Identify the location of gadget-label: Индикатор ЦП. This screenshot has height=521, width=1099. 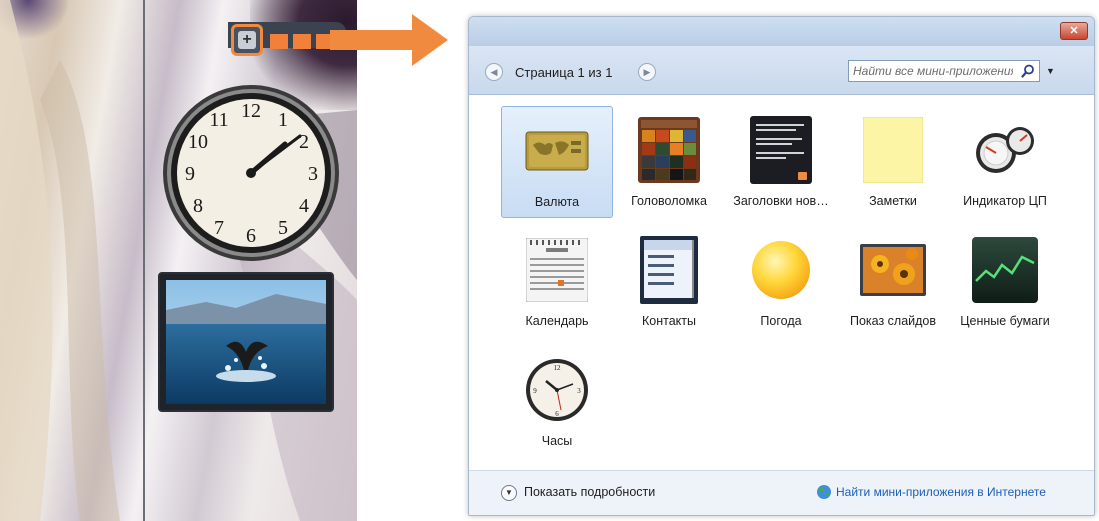
(1005, 201).